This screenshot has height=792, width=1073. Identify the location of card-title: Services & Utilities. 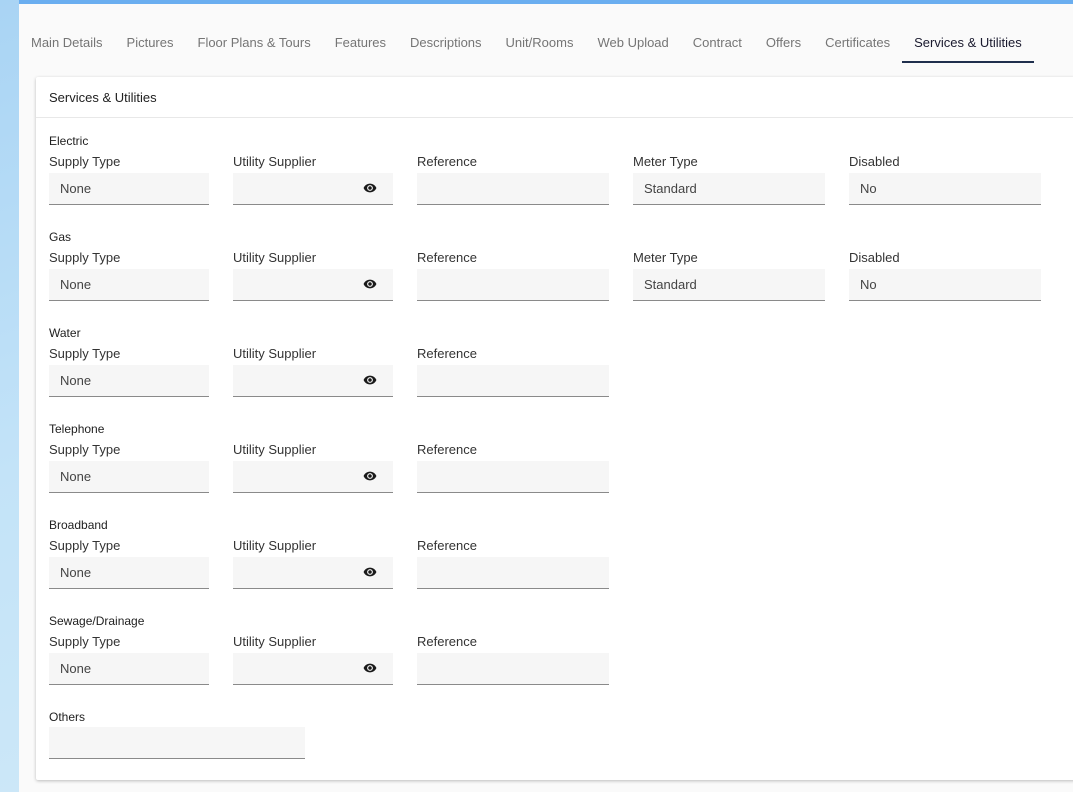
(554, 97).